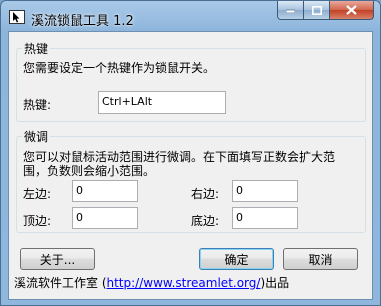  What do you see at coordinates (17, 17) in the screenshot?
I see `cursor-lock-icon` at bounding box center [17, 17].